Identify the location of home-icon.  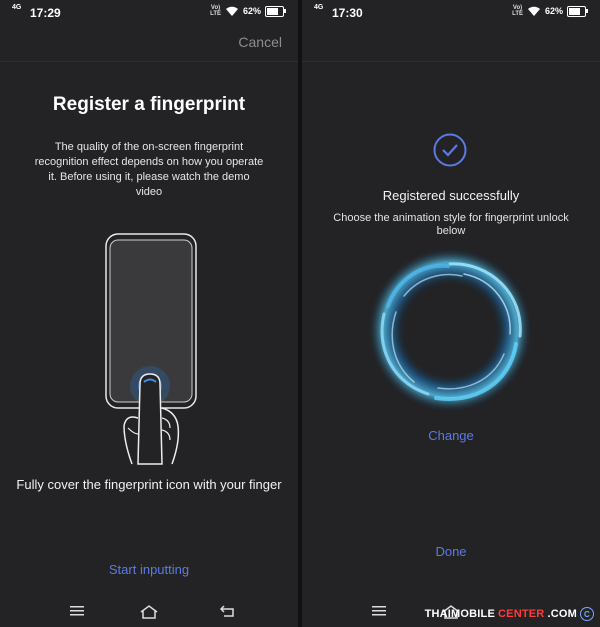
(149, 612).